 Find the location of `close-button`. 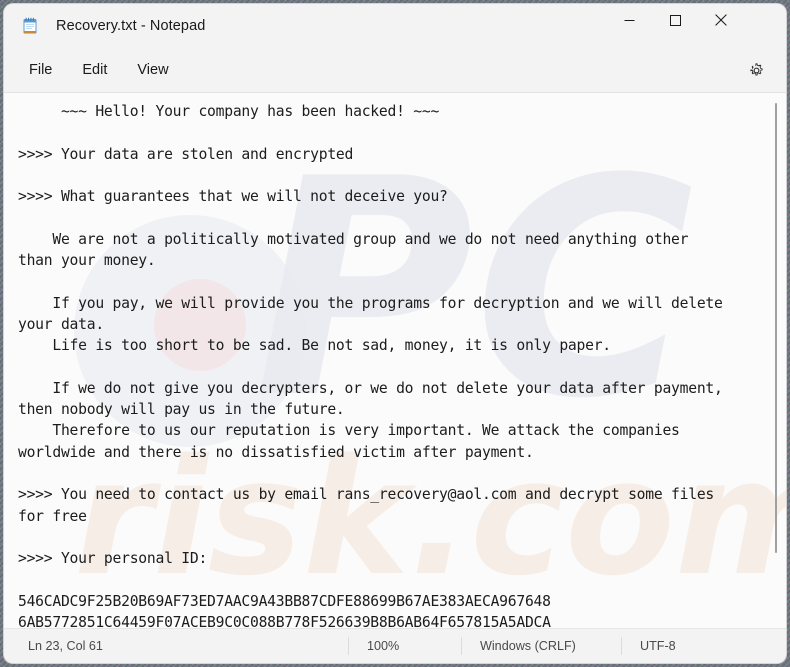

close-button is located at coordinates (721, 20).